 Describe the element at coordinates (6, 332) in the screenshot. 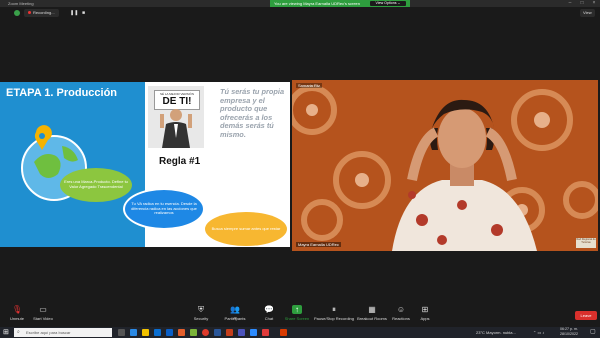

I see `windows-start-icon: ⊞` at that location.